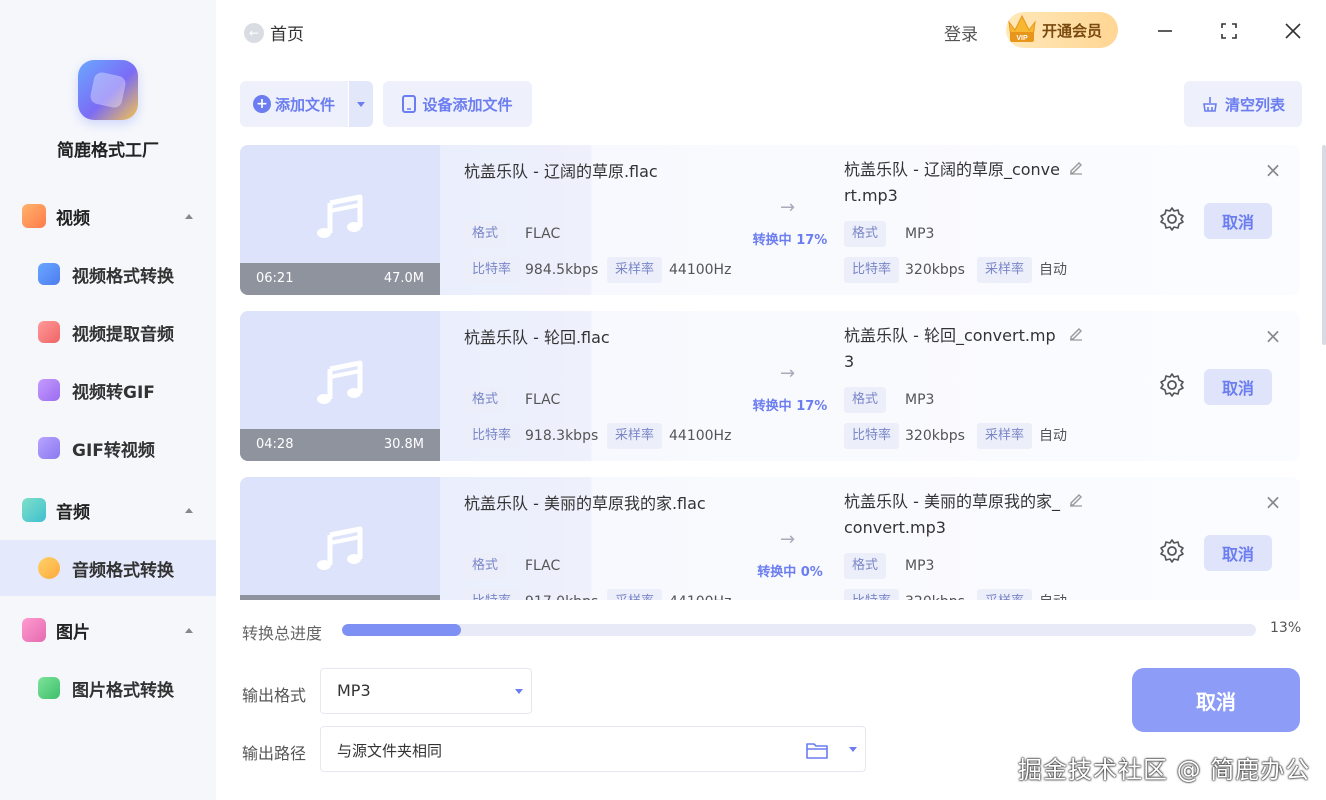 This screenshot has height=800, width=1326. I want to click on sidebar-item-gif-to-video: GIF转视频, so click(108, 448).